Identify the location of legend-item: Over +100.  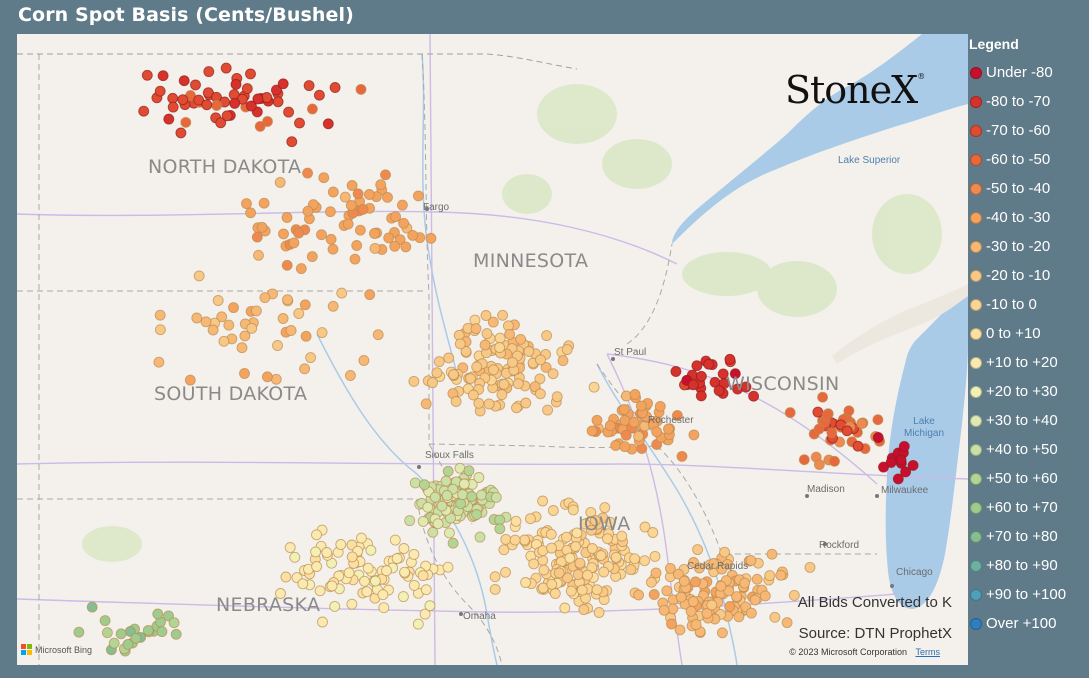
(1028, 623).